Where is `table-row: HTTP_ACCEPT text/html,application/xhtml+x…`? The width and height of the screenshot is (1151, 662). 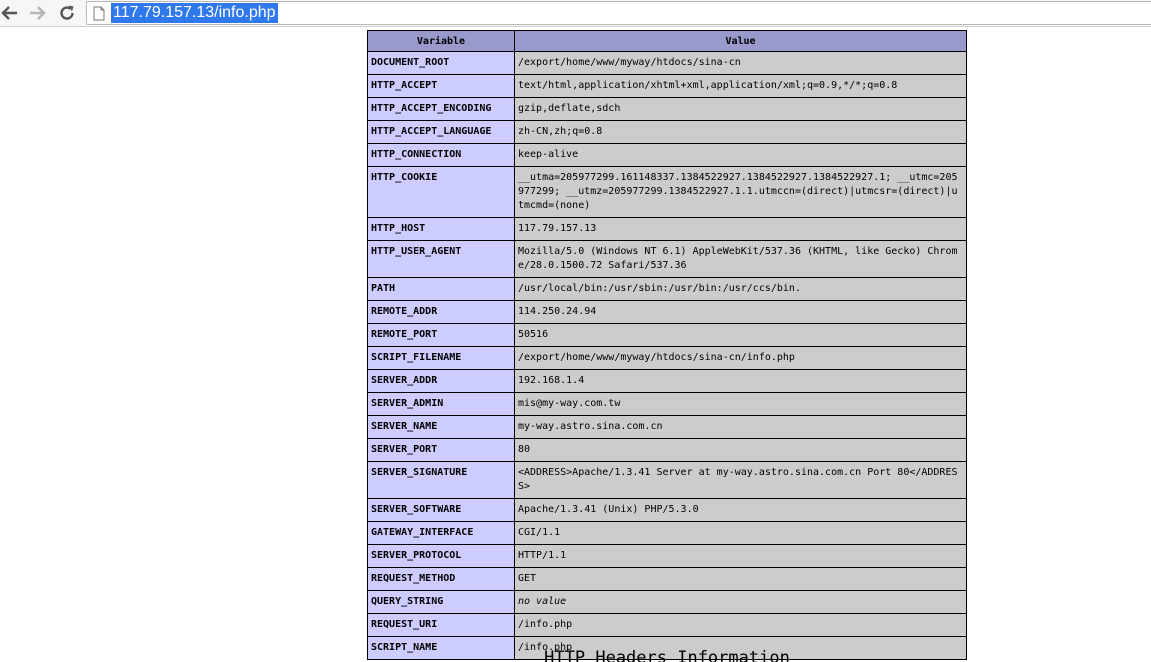
table-row: HTTP_ACCEPT text/html,application/xhtml+x… is located at coordinates (667, 86).